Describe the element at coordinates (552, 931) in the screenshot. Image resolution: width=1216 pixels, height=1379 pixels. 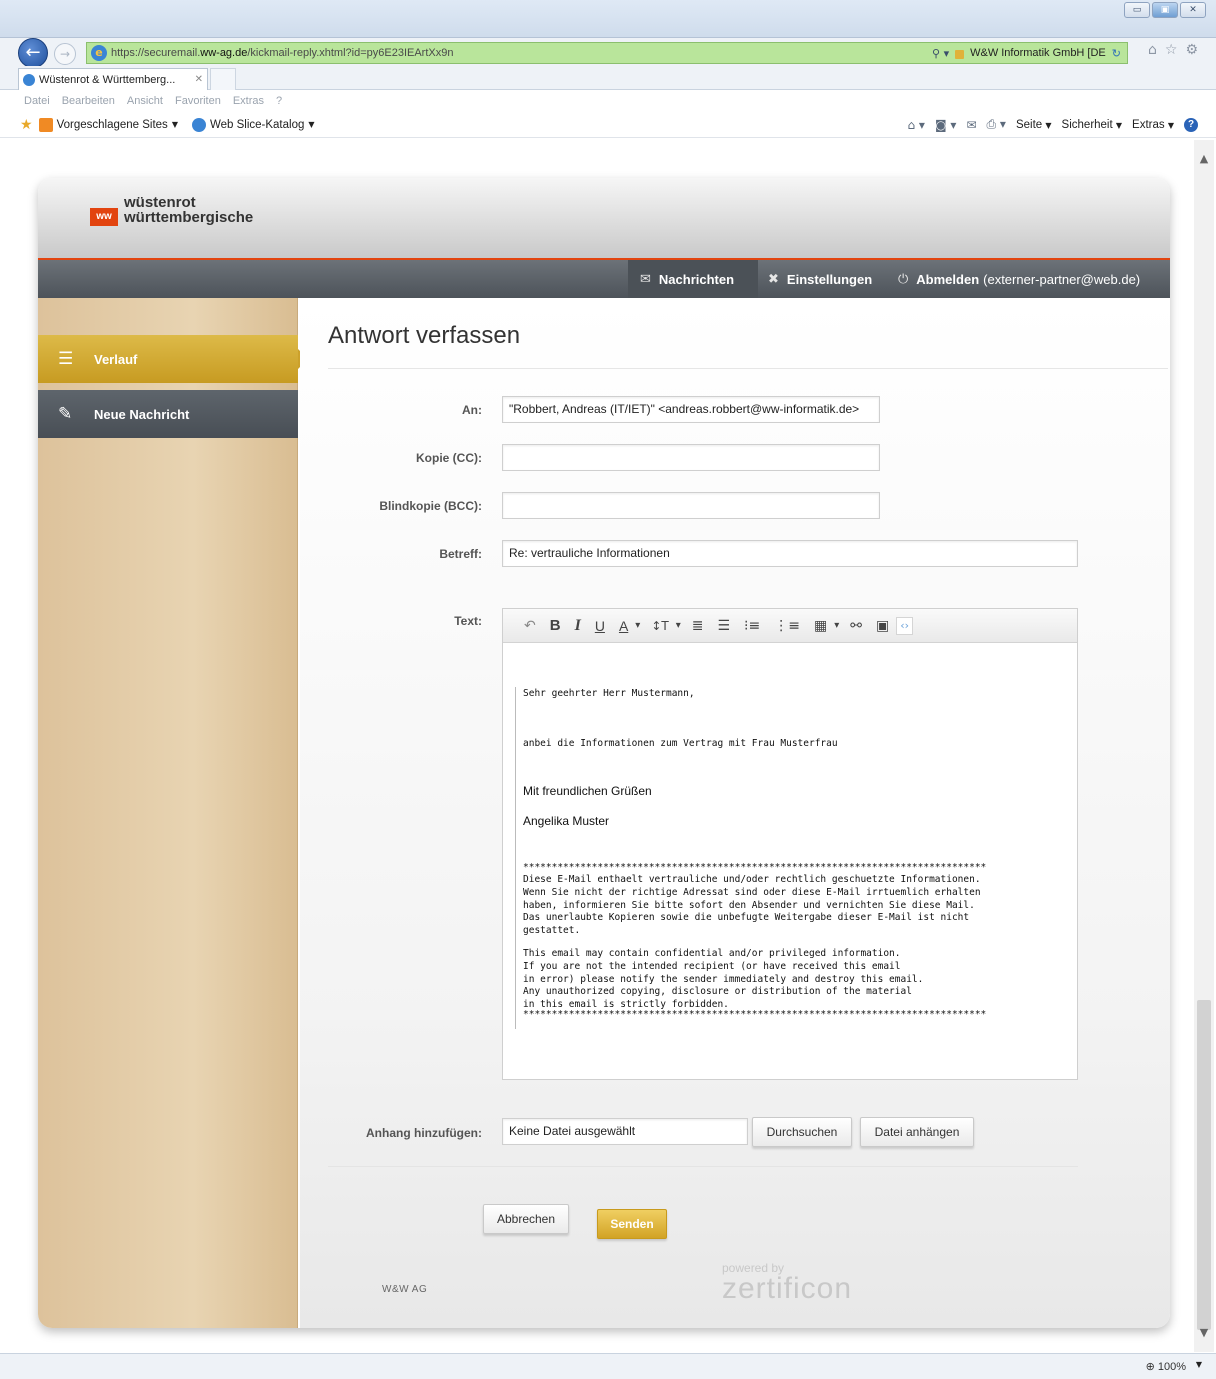
I see `disclaimer-de-line: gestattet.` at that location.